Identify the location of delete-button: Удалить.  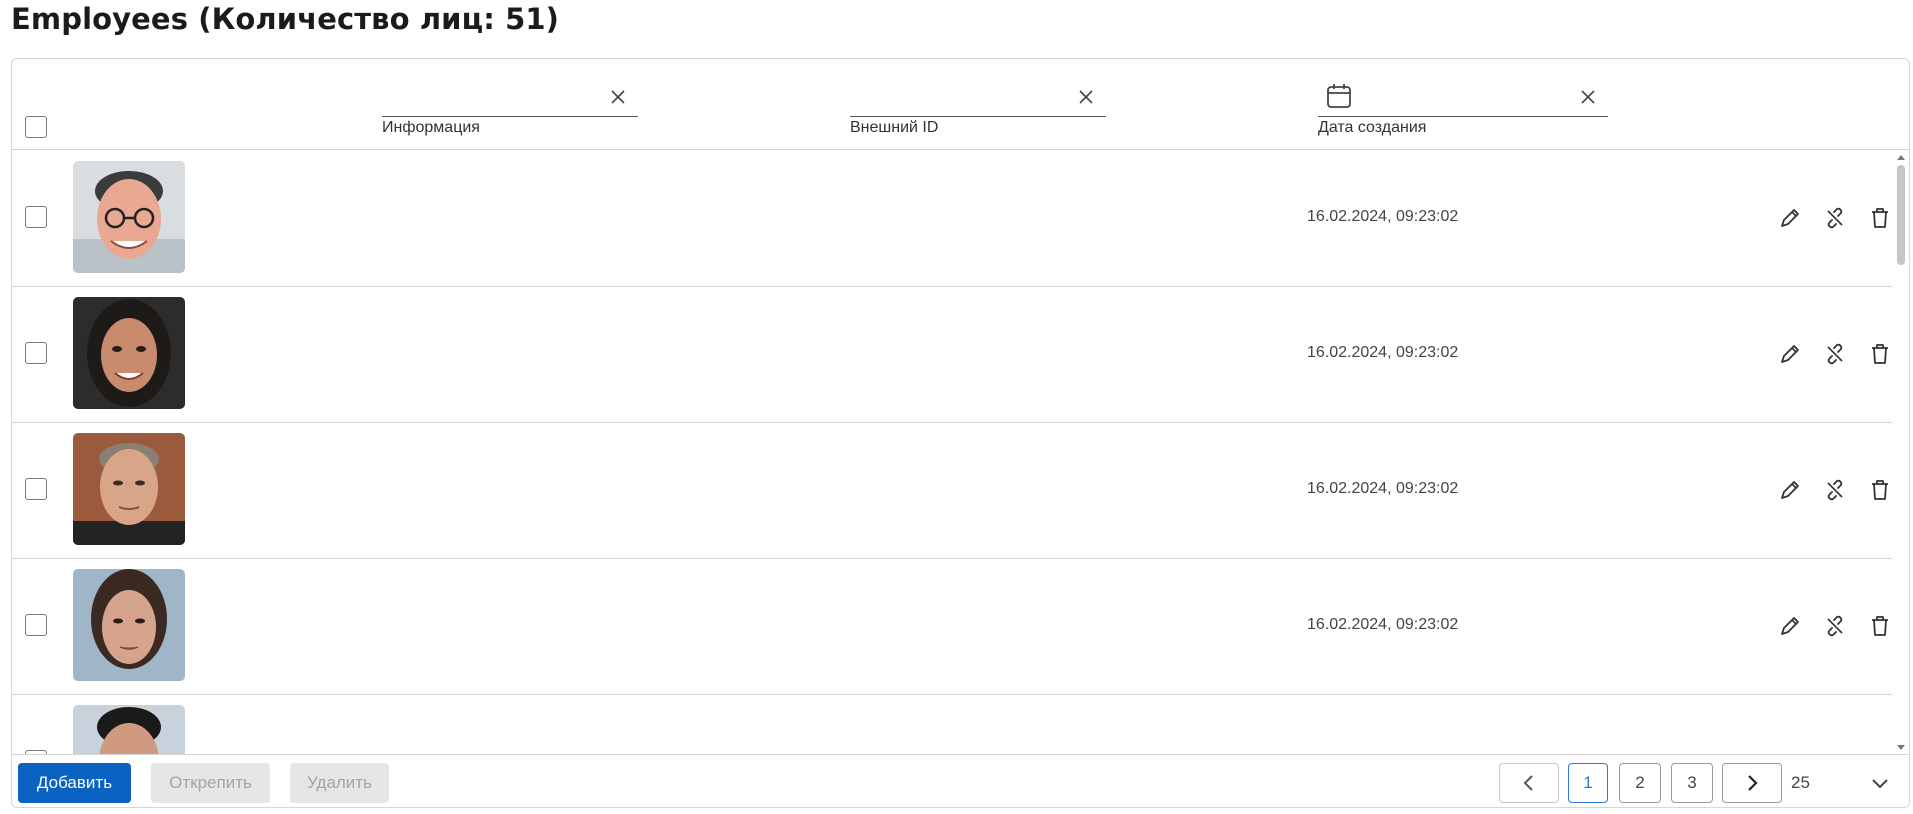
(339, 783).